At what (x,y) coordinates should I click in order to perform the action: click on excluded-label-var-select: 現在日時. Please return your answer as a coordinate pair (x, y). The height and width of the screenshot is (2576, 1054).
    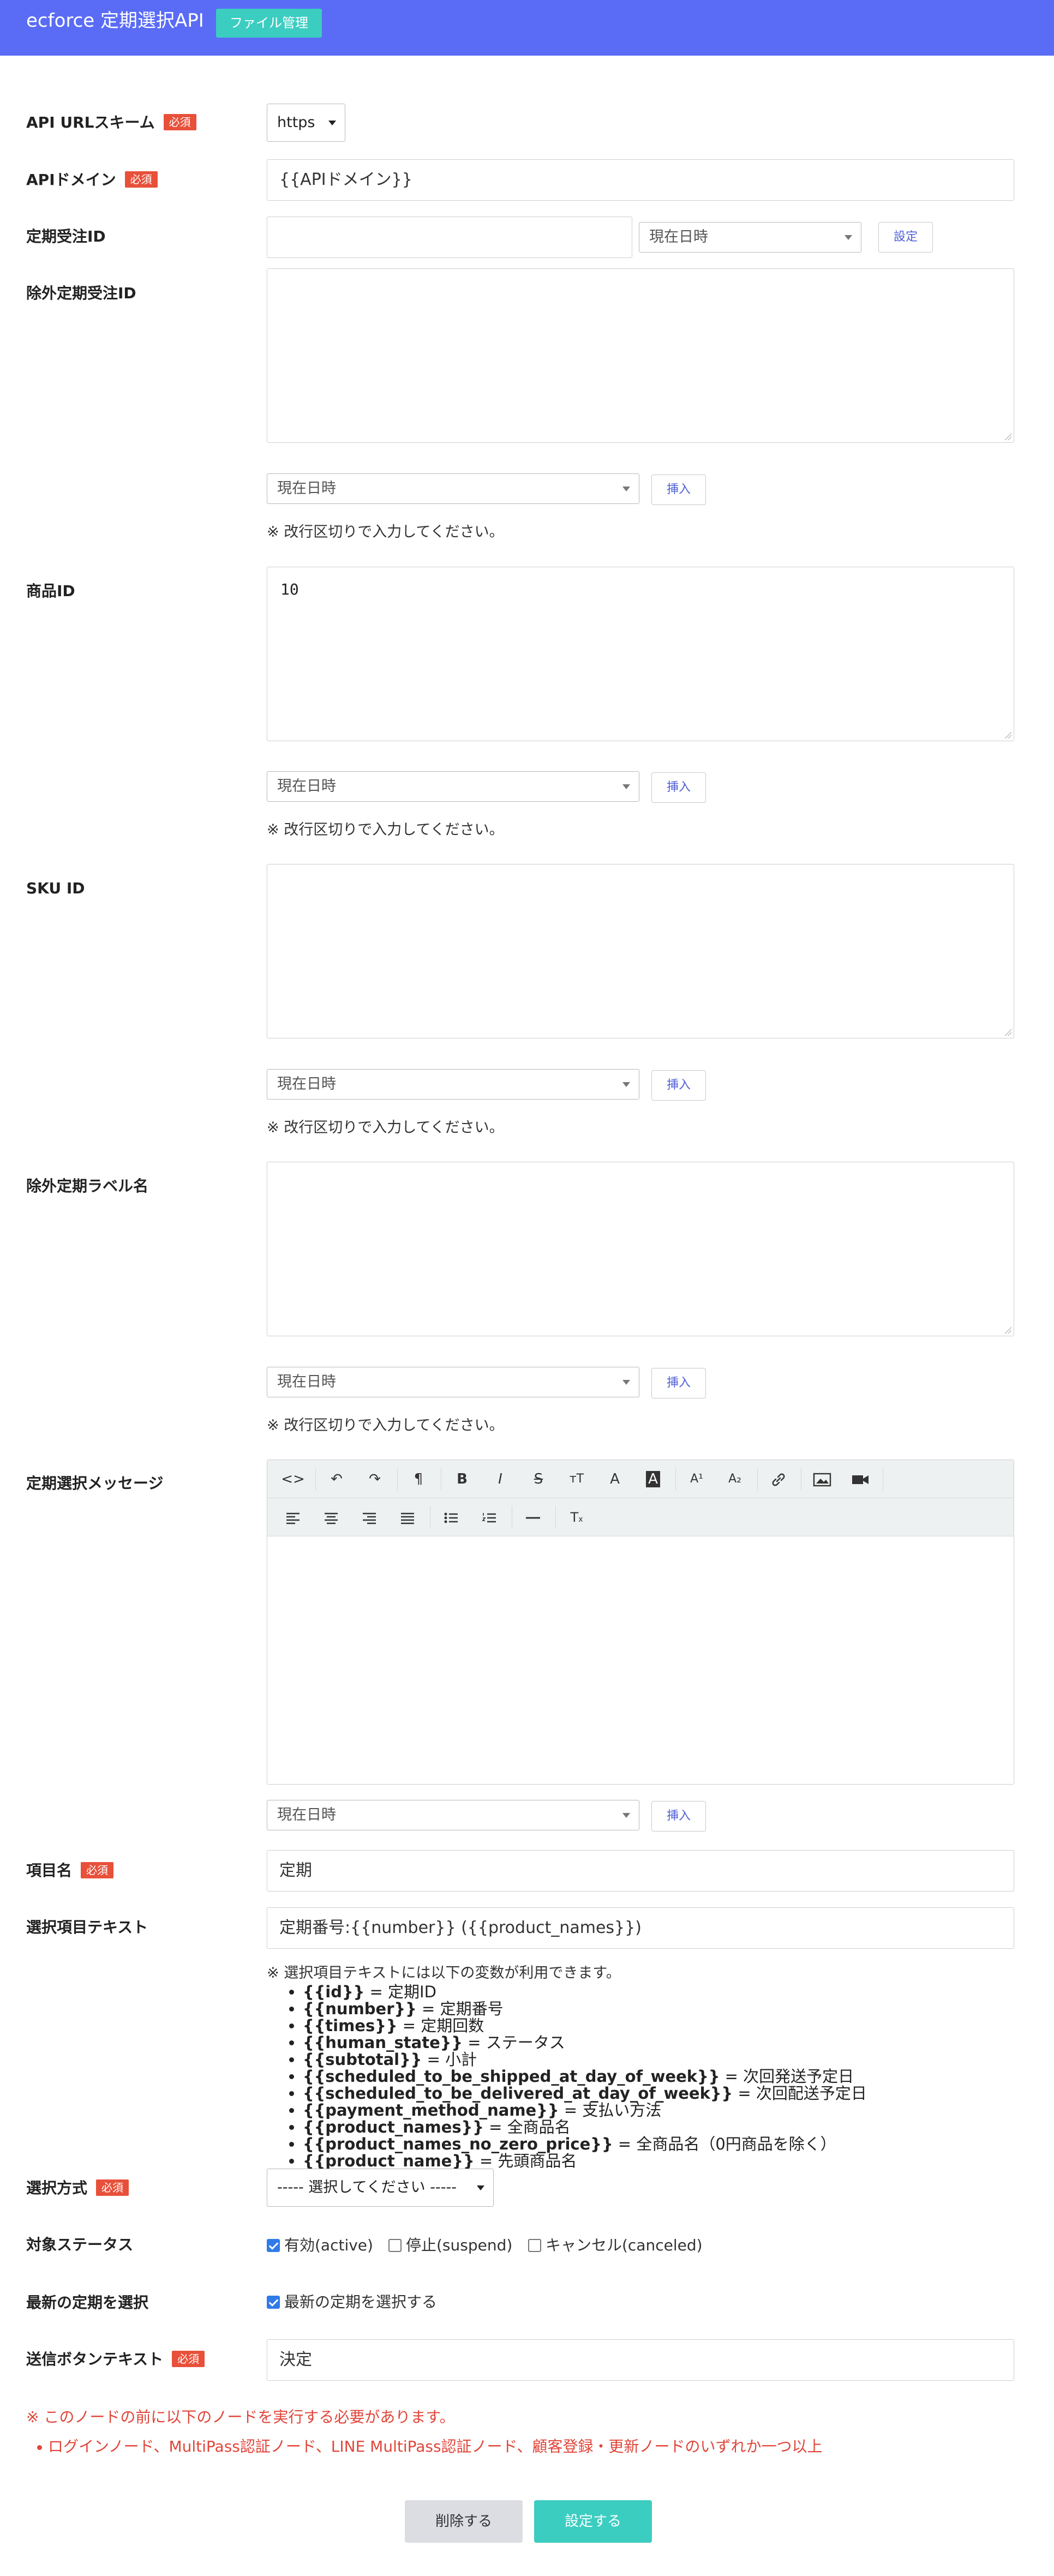
    Looking at the image, I should click on (453, 1382).